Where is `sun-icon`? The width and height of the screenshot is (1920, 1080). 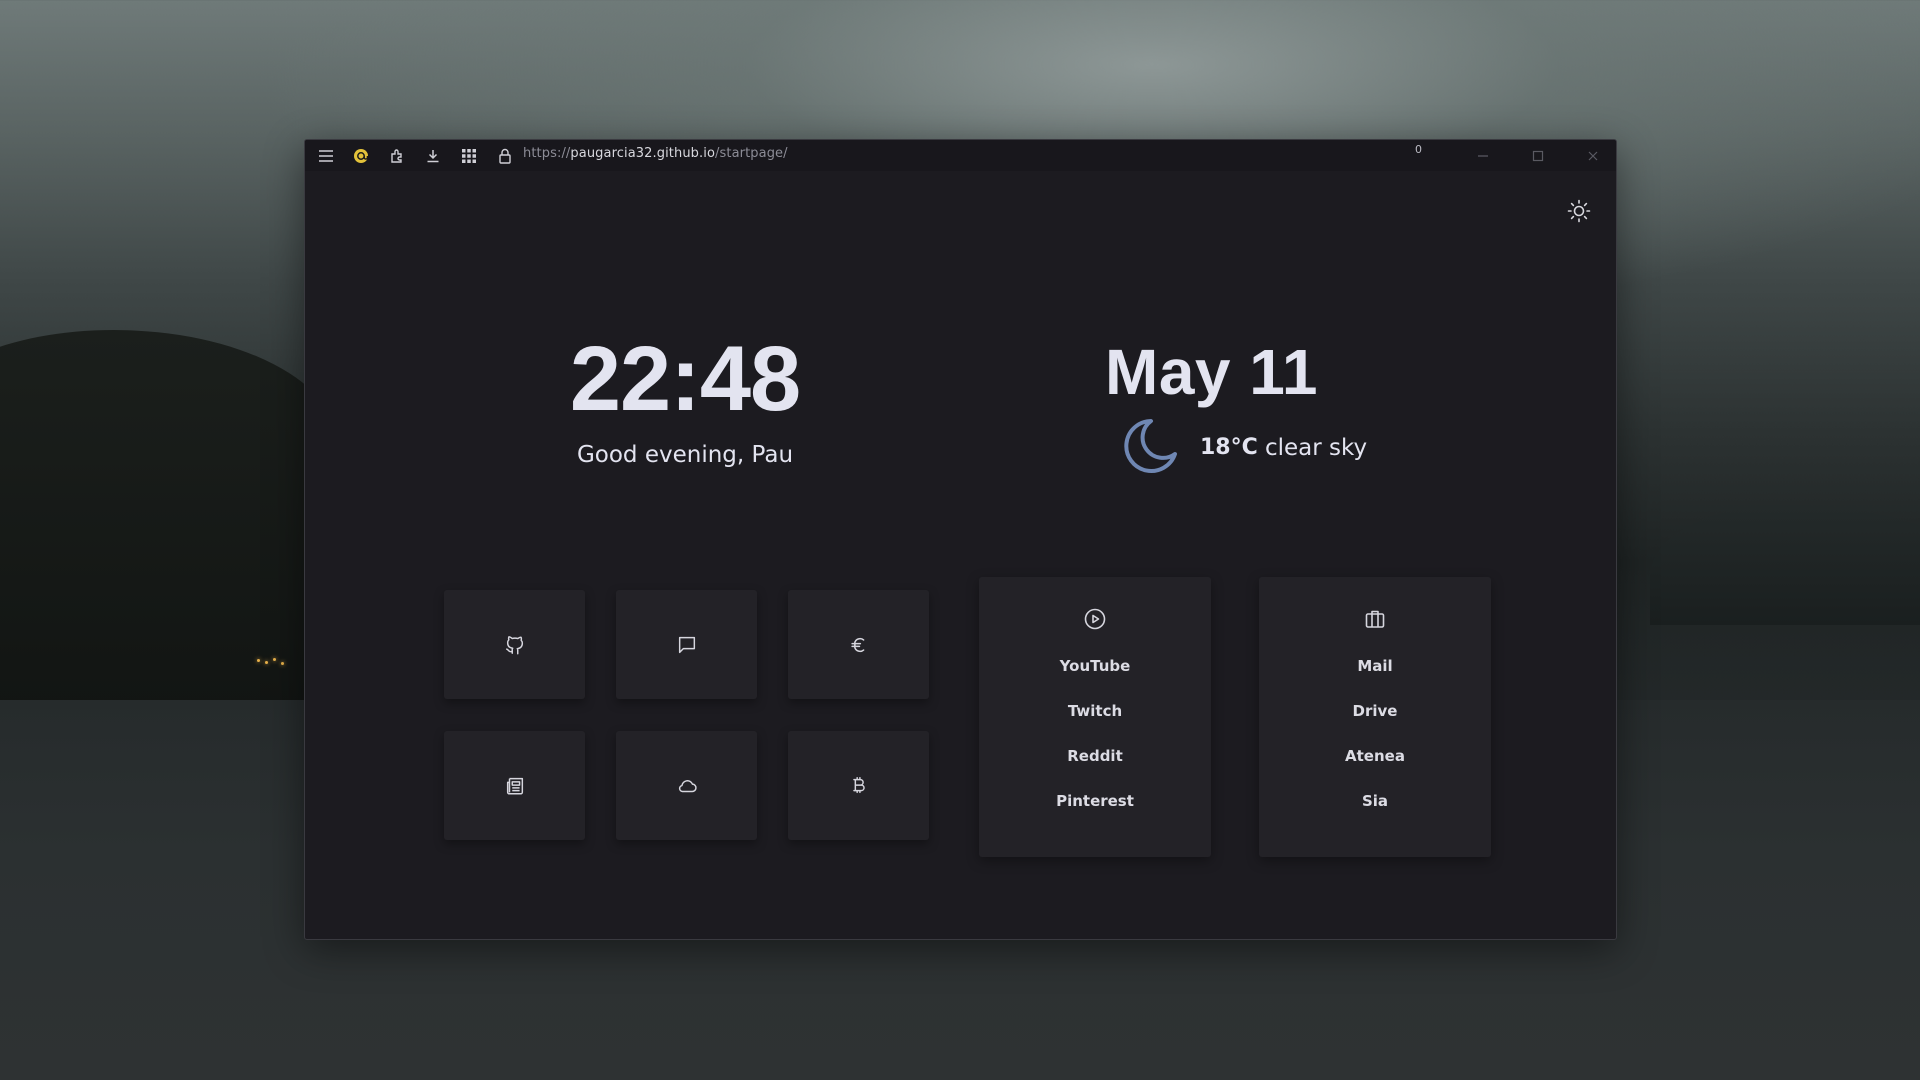
sun-icon is located at coordinates (1579, 211).